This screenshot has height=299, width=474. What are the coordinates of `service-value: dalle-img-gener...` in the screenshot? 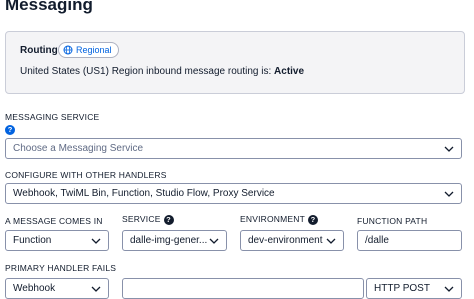 It's located at (169, 240).